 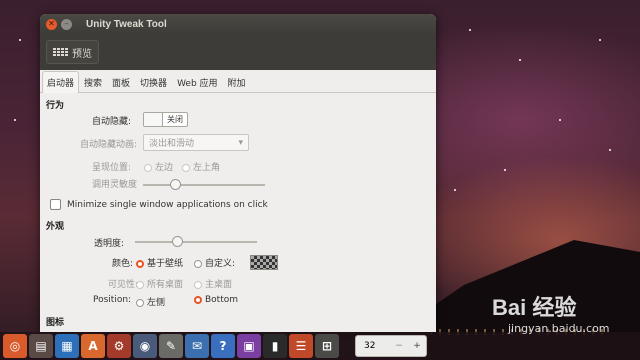 I want to click on transparency-label: 透明度:, so click(x=109, y=244).